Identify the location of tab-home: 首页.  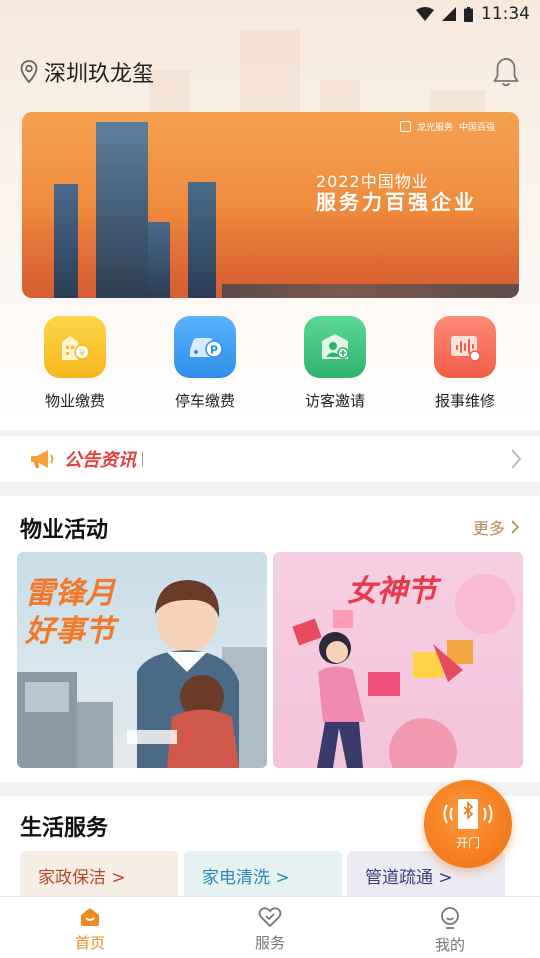
(90, 927).